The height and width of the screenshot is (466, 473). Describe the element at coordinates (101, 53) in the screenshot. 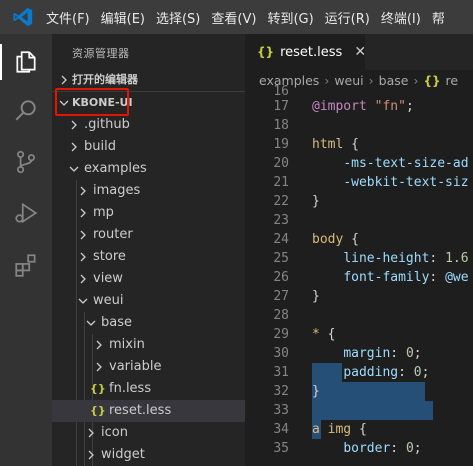

I see `explorer-title: 资源管理器` at that location.